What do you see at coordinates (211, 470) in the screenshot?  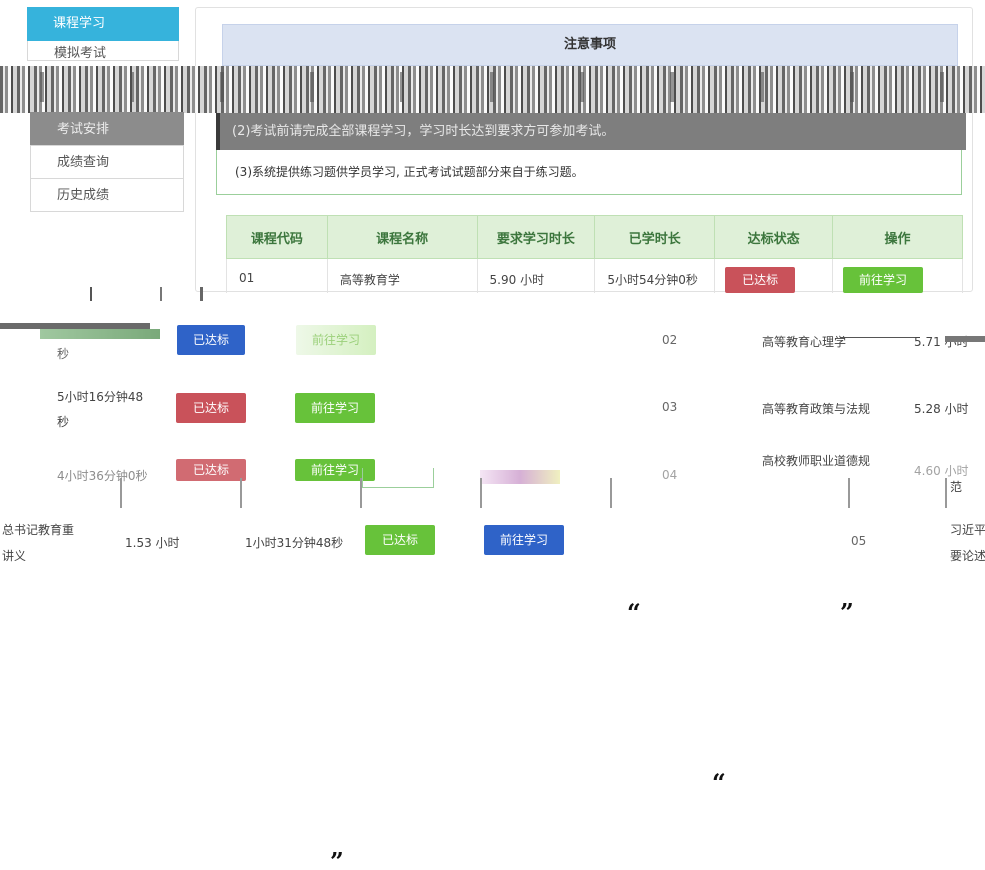 I see `row-c-status-badge: 已达标` at bounding box center [211, 470].